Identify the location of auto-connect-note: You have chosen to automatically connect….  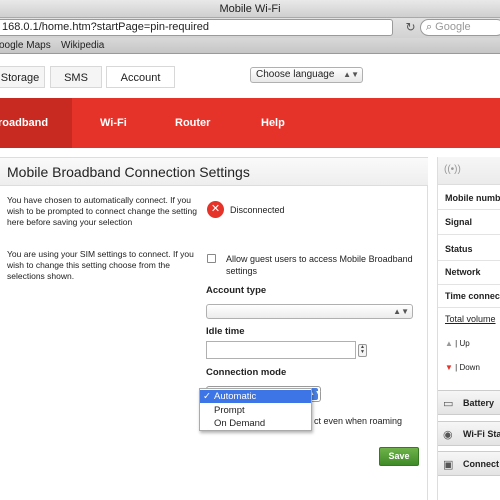
(102, 211).